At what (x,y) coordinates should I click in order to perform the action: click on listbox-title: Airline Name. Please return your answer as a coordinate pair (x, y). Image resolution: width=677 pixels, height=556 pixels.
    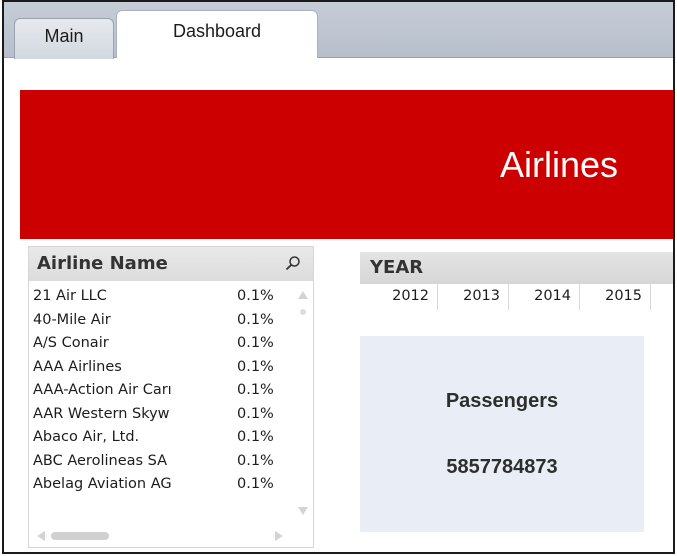
    Looking at the image, I should click on (102, 263).